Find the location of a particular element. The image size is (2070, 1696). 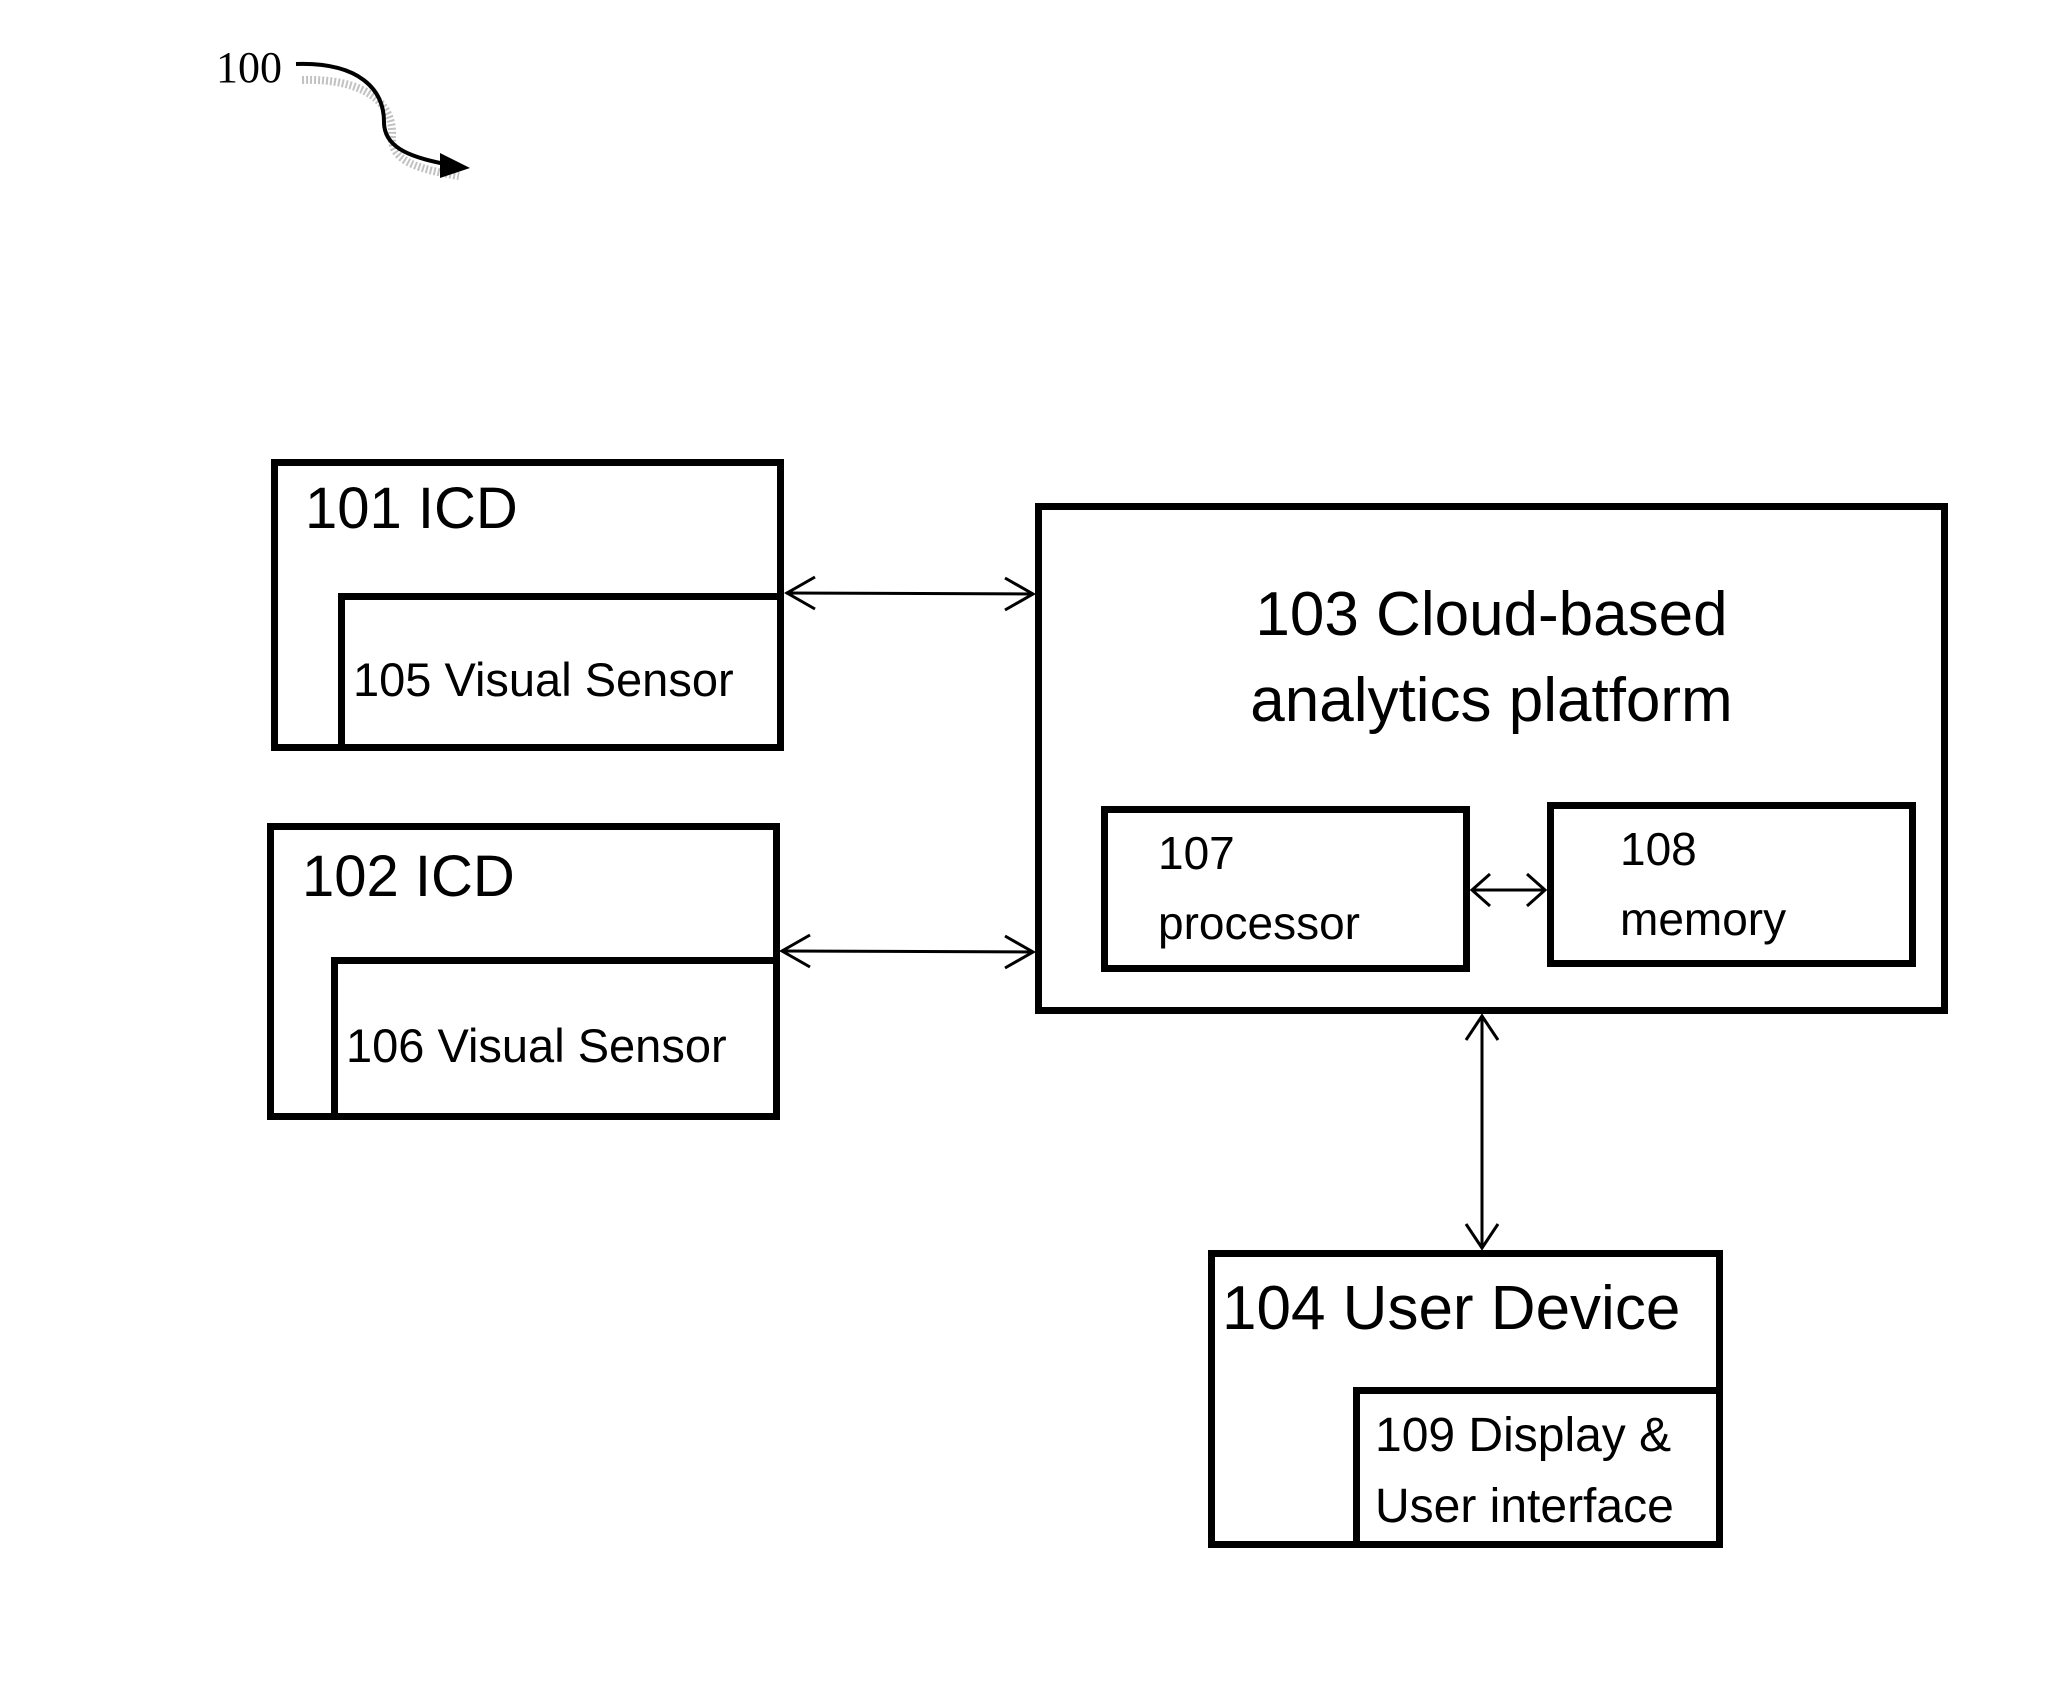

arrow-icd101-to-cloud is located at coordinates (910, 593).